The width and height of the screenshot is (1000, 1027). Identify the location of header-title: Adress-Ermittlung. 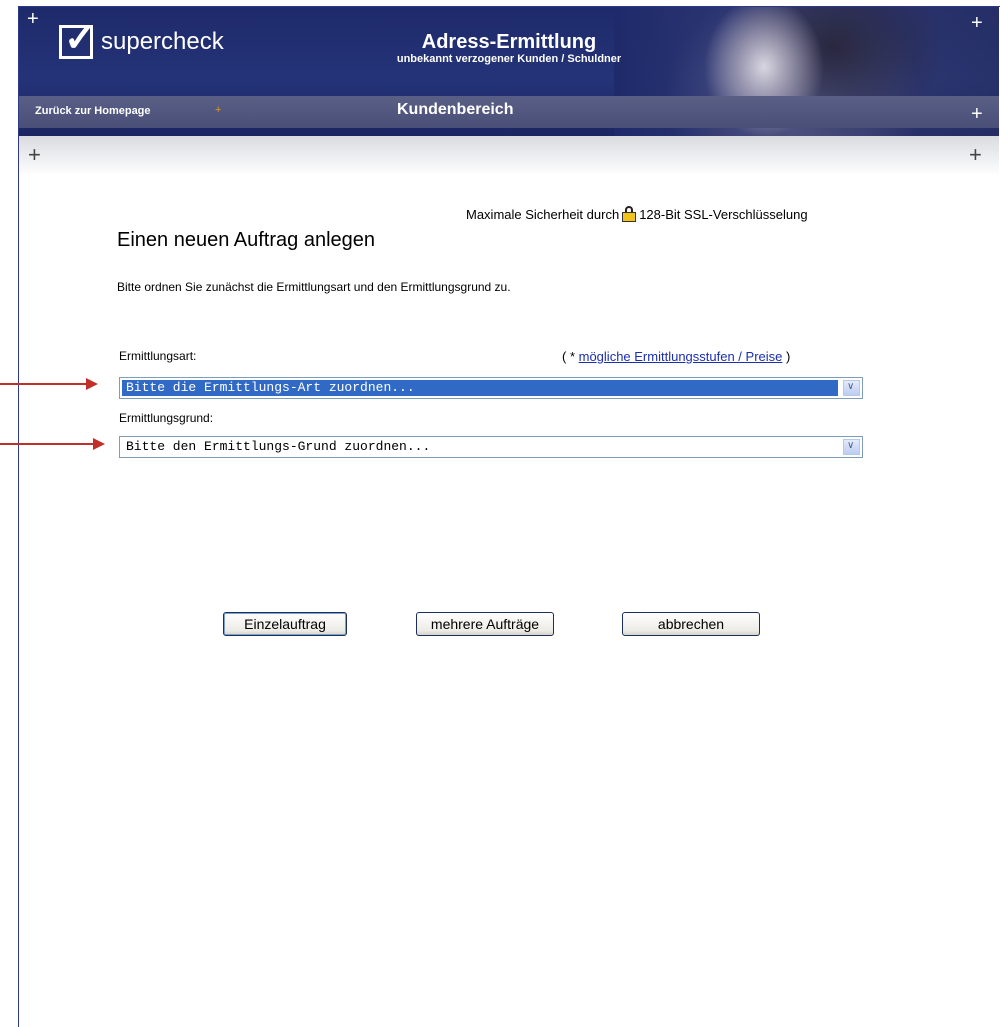
(509, 42).